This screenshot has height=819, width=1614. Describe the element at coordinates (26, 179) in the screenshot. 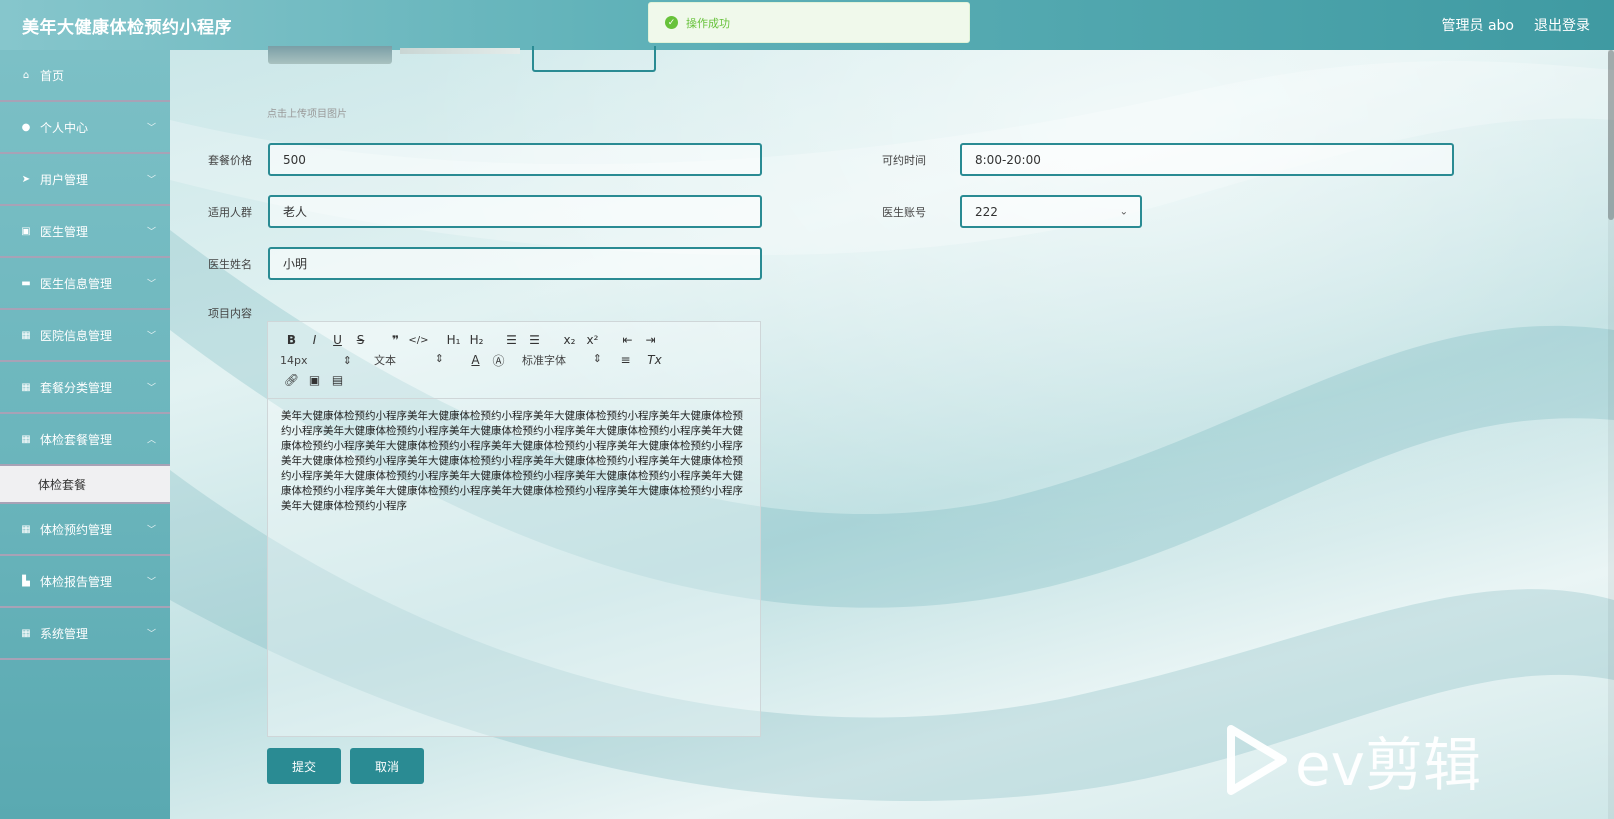

I see `send-icon: ➤` at that location.